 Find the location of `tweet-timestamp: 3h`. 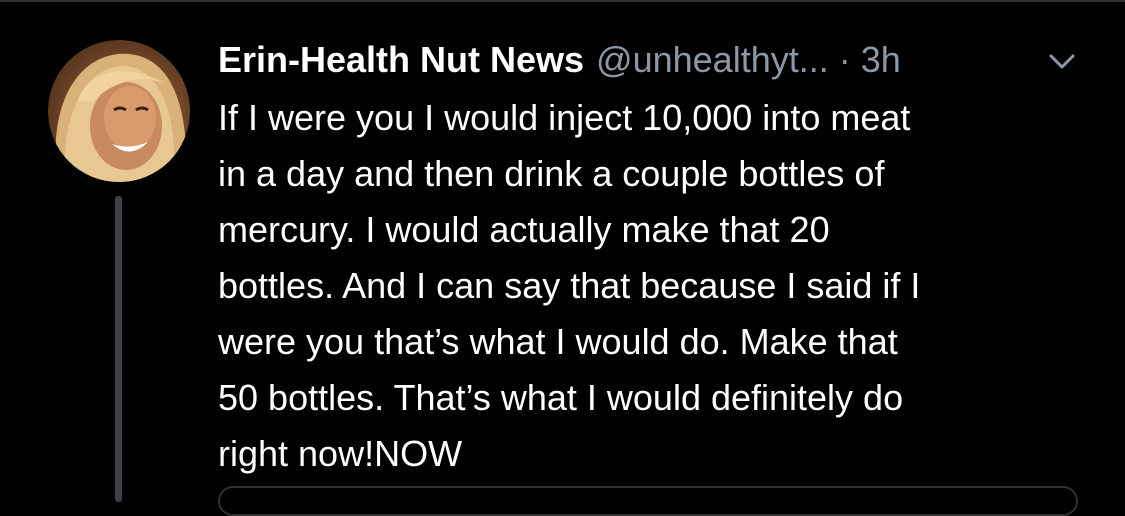

tweet-timestamp: 3h is located at coordinates (881, 60).